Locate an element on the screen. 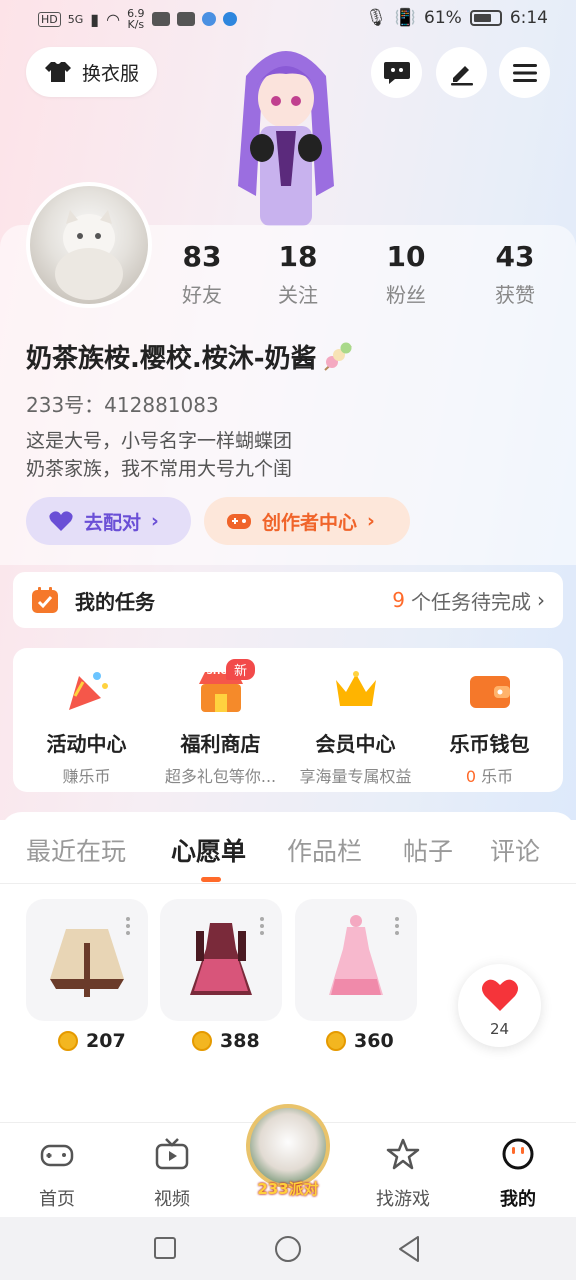  clock: 6:14 is located at coordinates (528, 18).